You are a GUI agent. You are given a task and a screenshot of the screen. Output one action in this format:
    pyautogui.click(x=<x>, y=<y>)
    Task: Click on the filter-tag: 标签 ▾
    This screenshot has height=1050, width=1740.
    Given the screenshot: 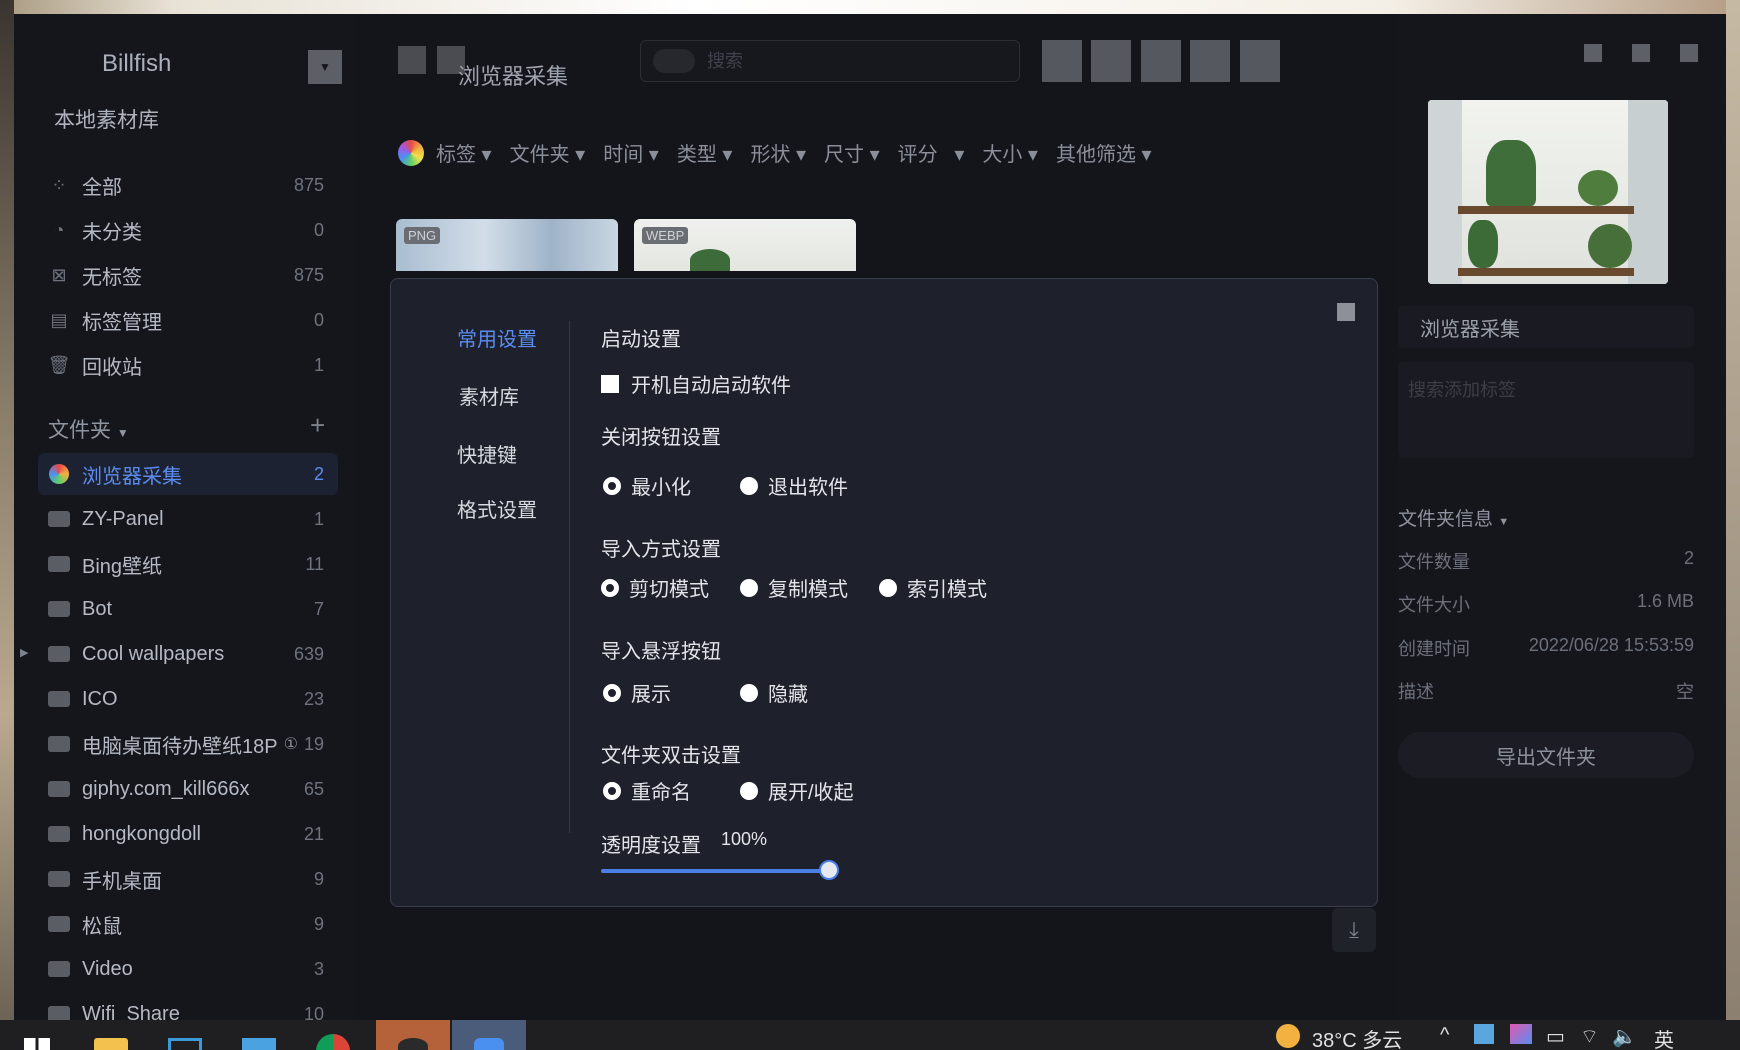 What is the action you would take?
    pyautogui.click(x=464, y=152)
    